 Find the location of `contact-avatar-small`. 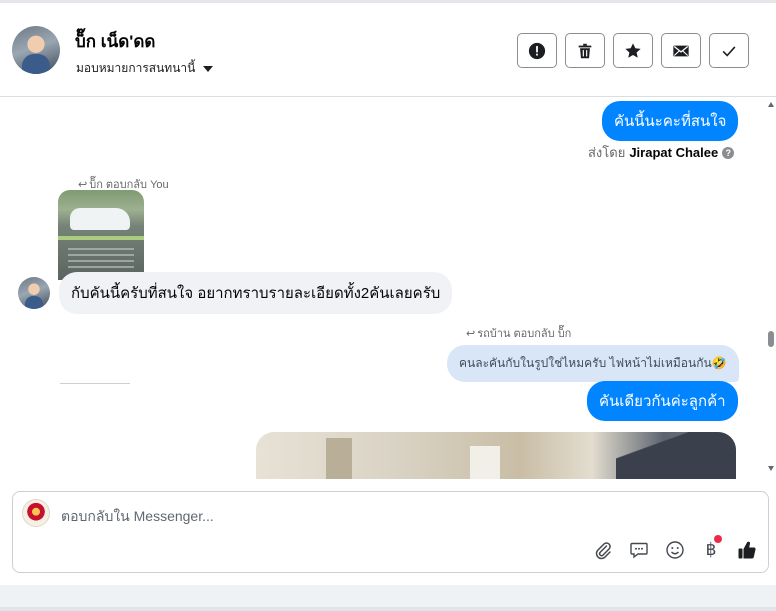

contact-avatar-small is located at coordinates (34, 293).